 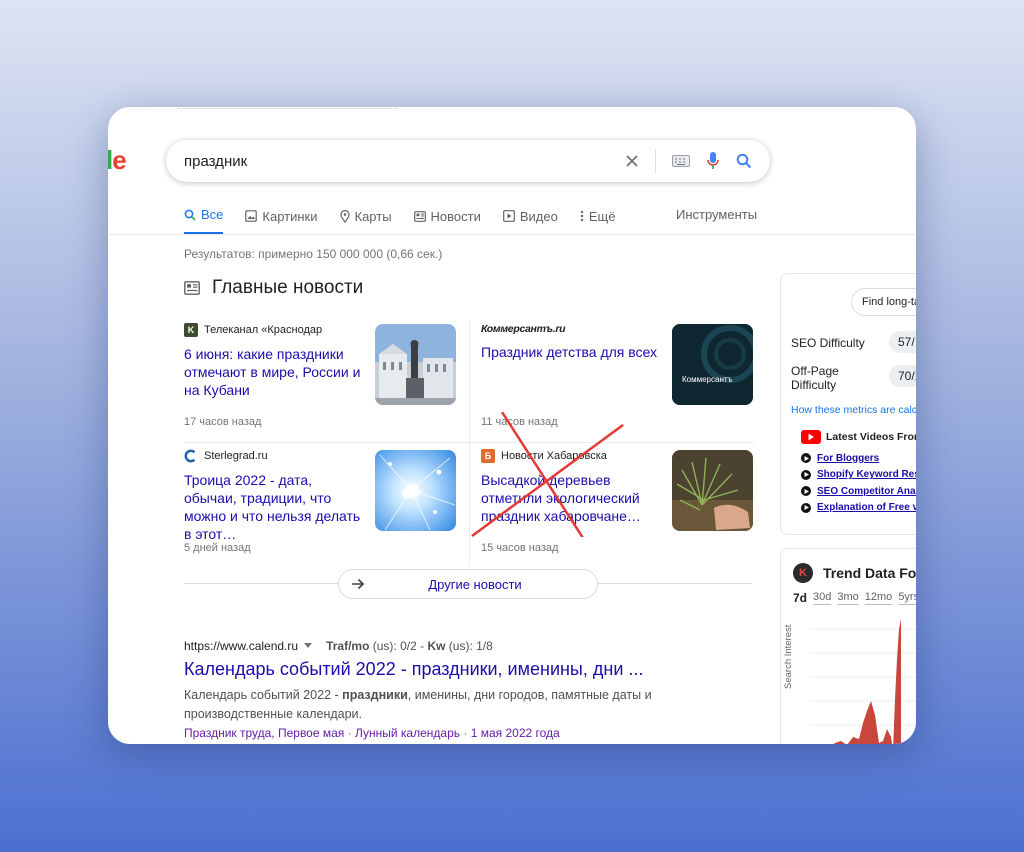 What do you see at coordinates (241, 646) in the screenshot?
I see `result-url: https://www.calend.ru` at bounding box center [241, 646].